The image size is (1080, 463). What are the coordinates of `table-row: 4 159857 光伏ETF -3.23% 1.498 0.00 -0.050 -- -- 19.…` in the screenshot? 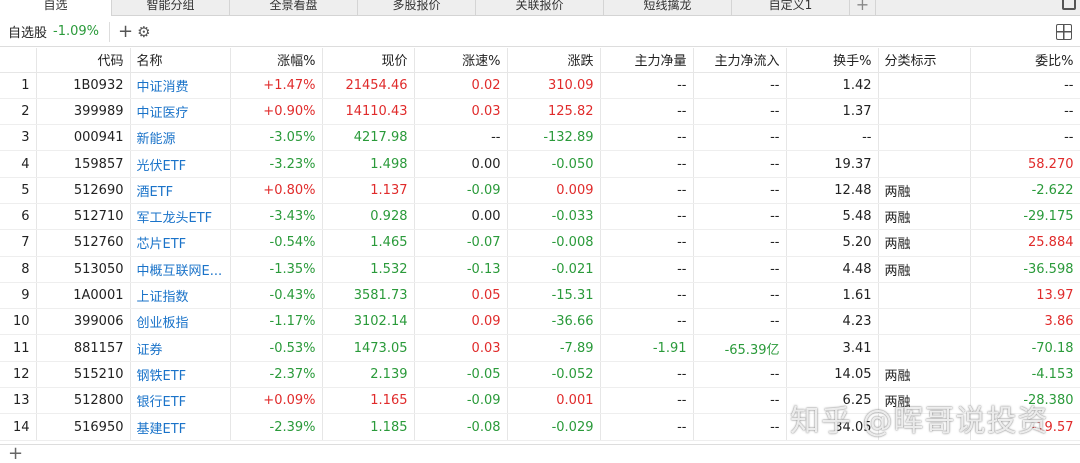 It's located at (540, 164).